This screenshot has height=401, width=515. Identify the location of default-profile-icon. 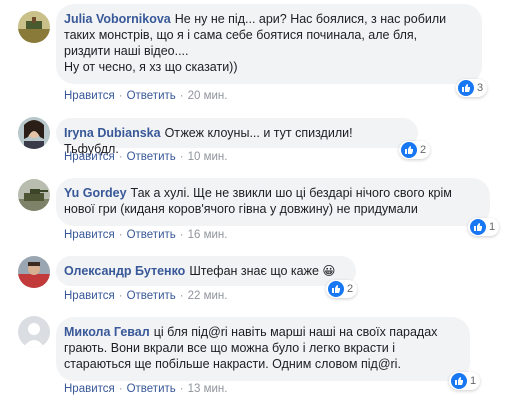
(34, 332).